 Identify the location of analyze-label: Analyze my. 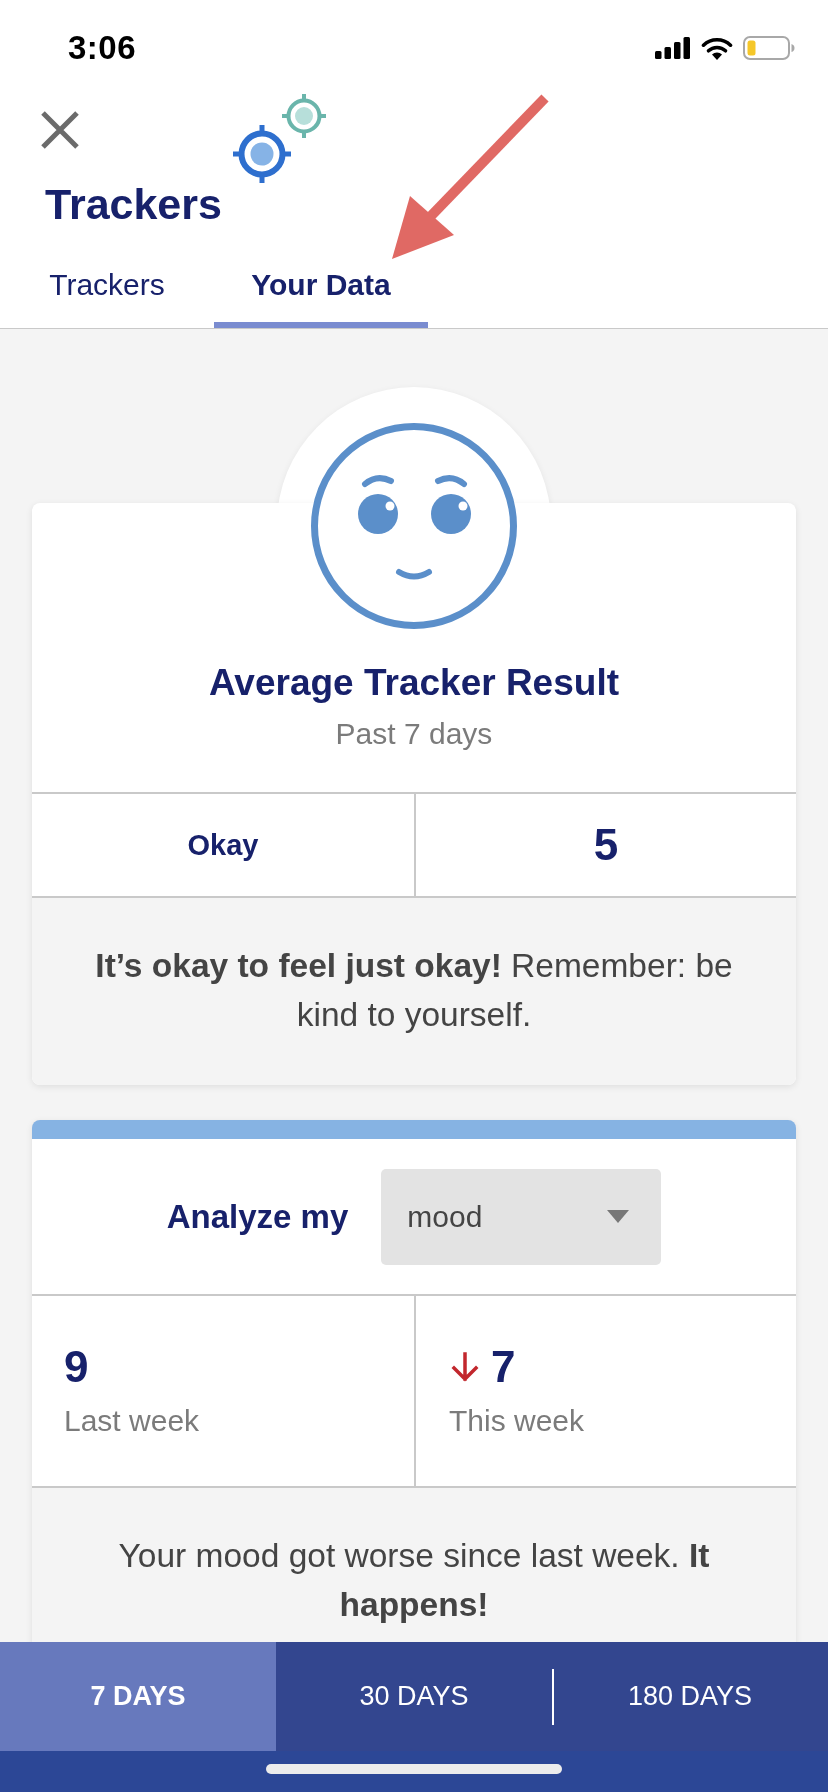
(257, 1216).